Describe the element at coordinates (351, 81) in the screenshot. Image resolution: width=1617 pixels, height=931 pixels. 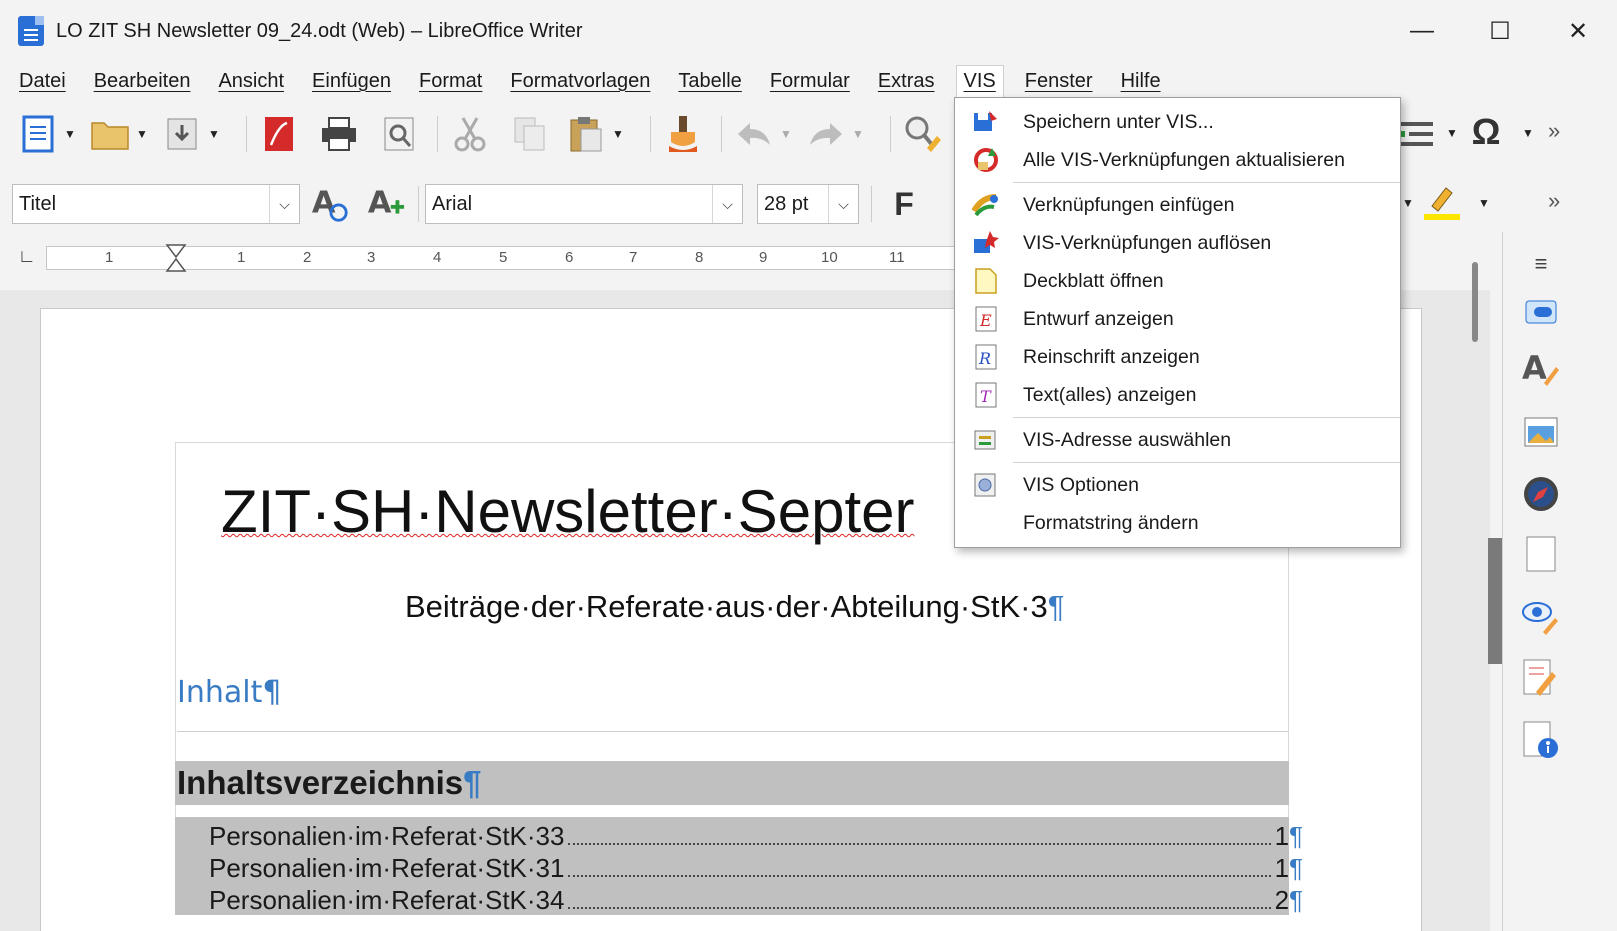
I see `menu-einfuegen: Einfügen` at that location.